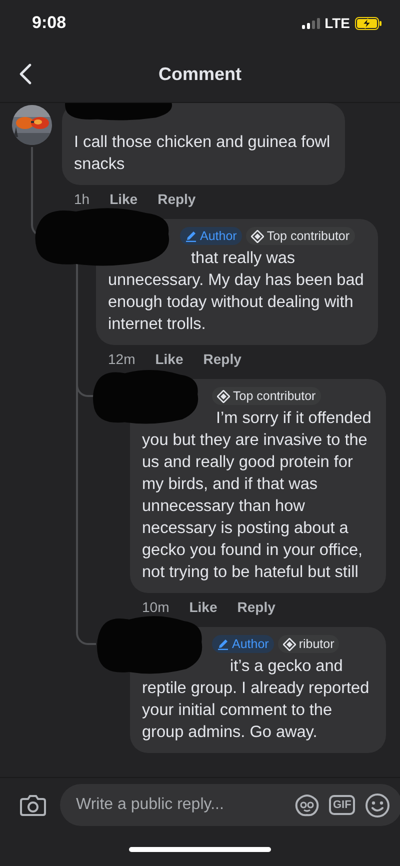  I want to click on comment-time: 1h, so click(82, 199).